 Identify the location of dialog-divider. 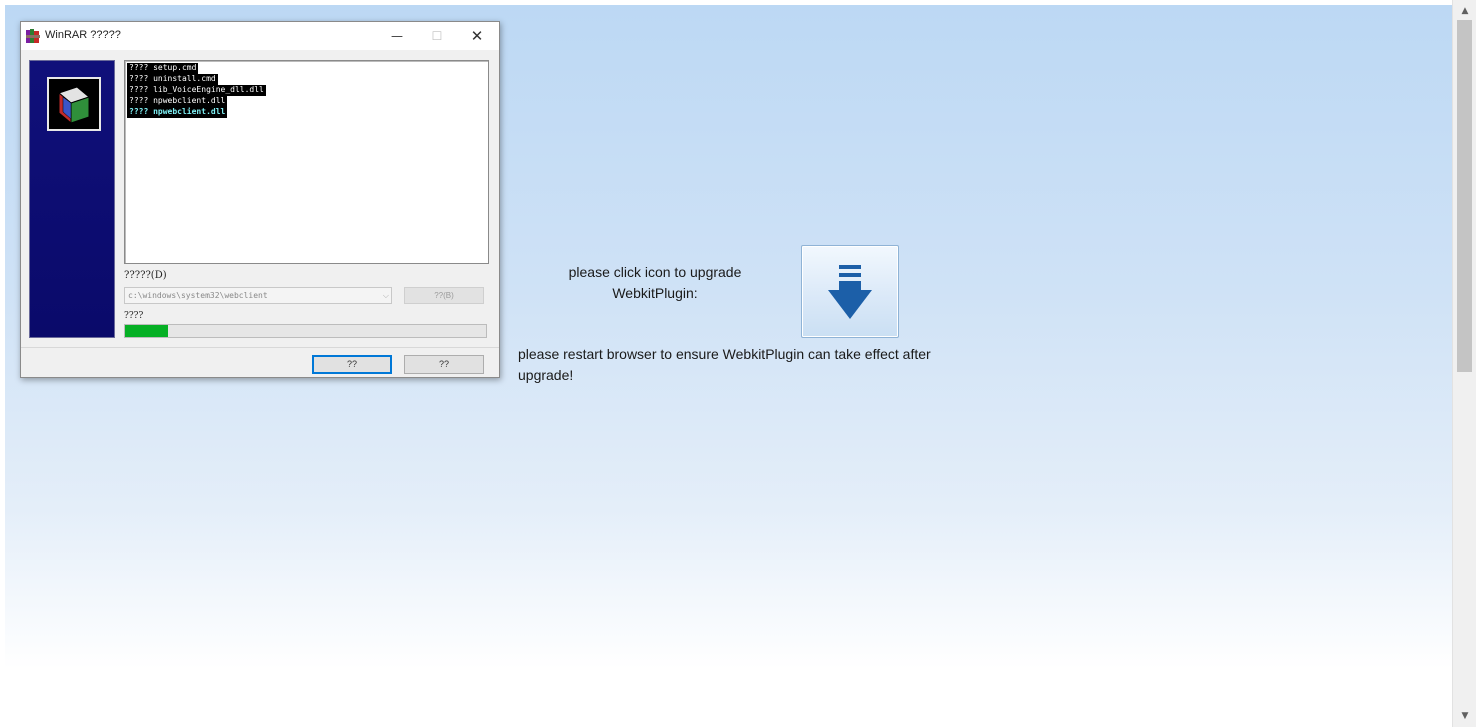
(260, 347).